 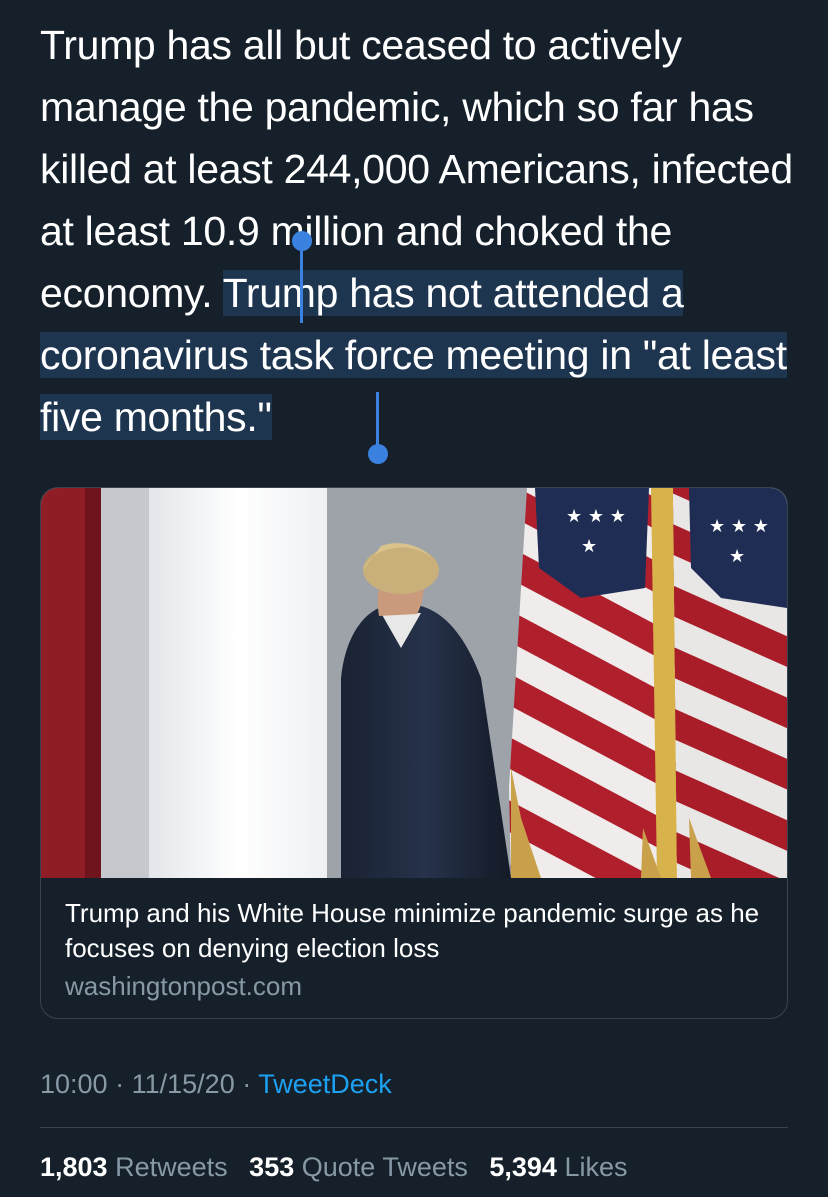 I want to click on quote-tweets-label: Quote Tweets, so click(x=384, y=1167).